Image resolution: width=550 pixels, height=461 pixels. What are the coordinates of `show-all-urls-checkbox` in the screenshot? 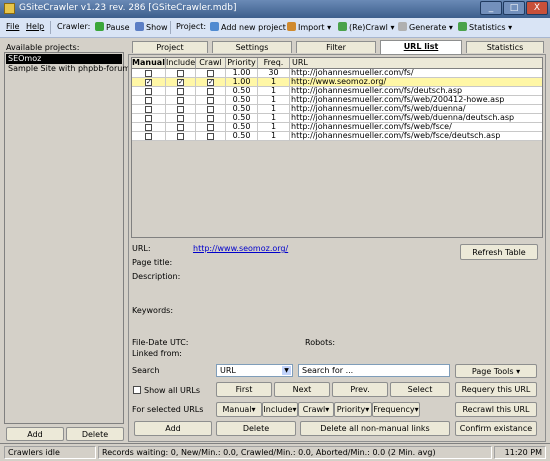 It's located at (137, 390).